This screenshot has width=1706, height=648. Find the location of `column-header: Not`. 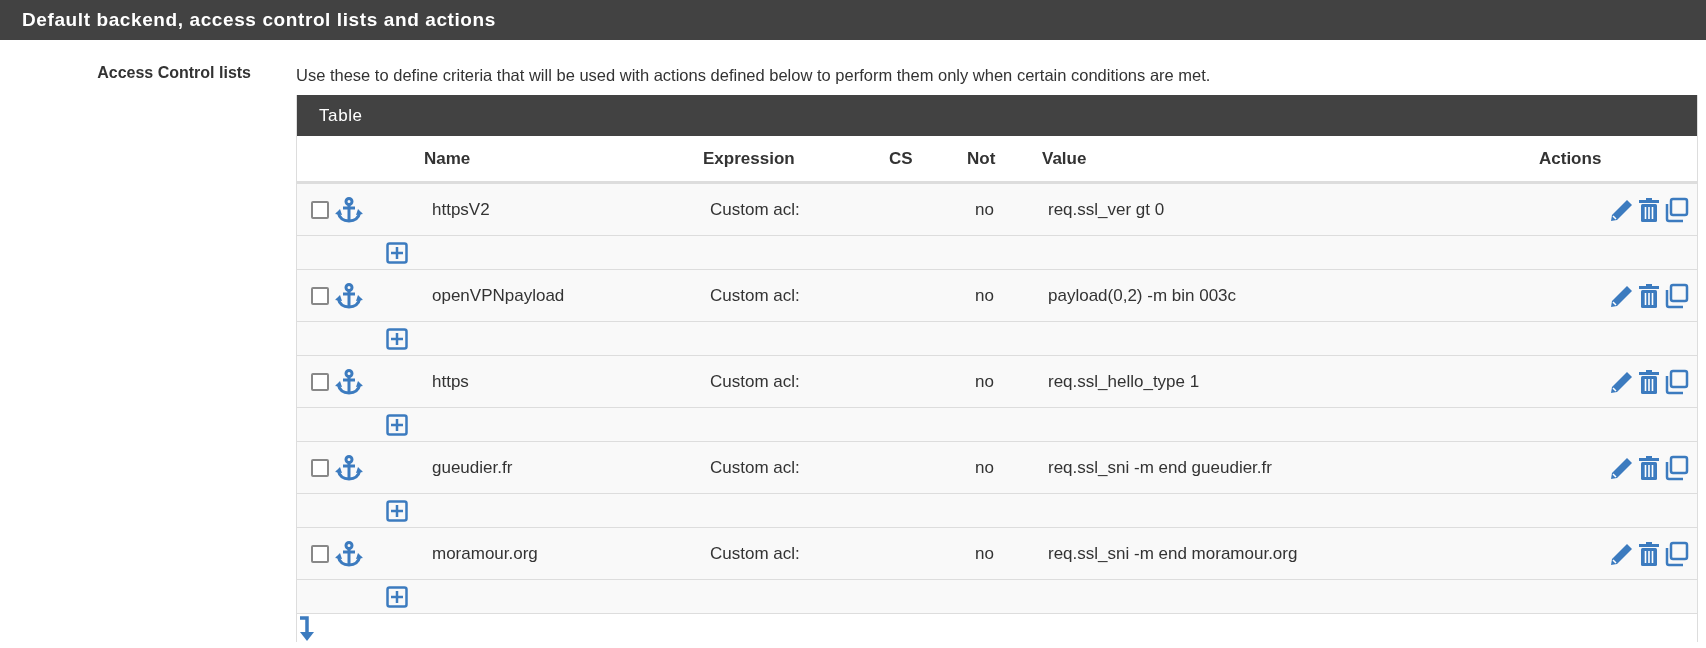

column-header: Not is located at coordinates (981, 158).